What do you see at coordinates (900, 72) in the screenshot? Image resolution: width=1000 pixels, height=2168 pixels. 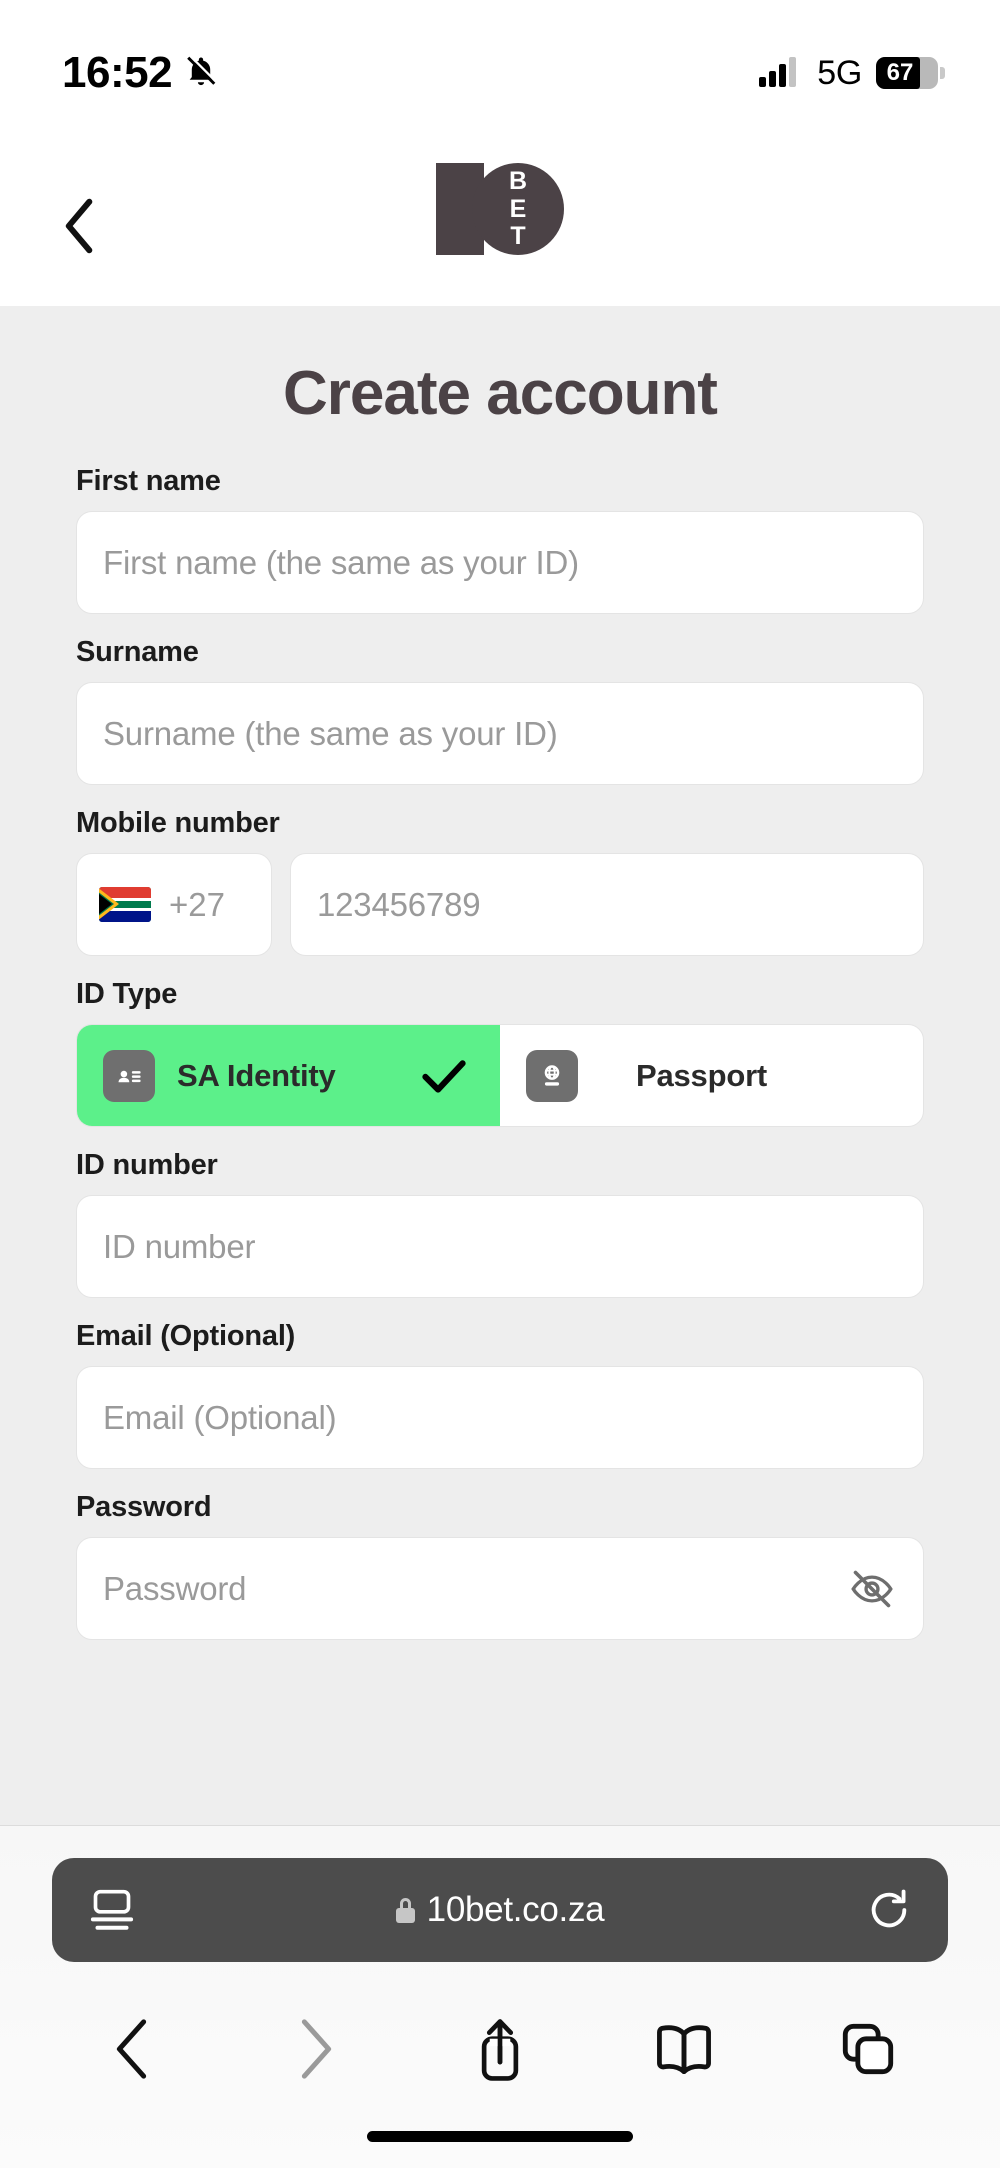 I see `battery-percent: 67` at bounding box center [900, 72].